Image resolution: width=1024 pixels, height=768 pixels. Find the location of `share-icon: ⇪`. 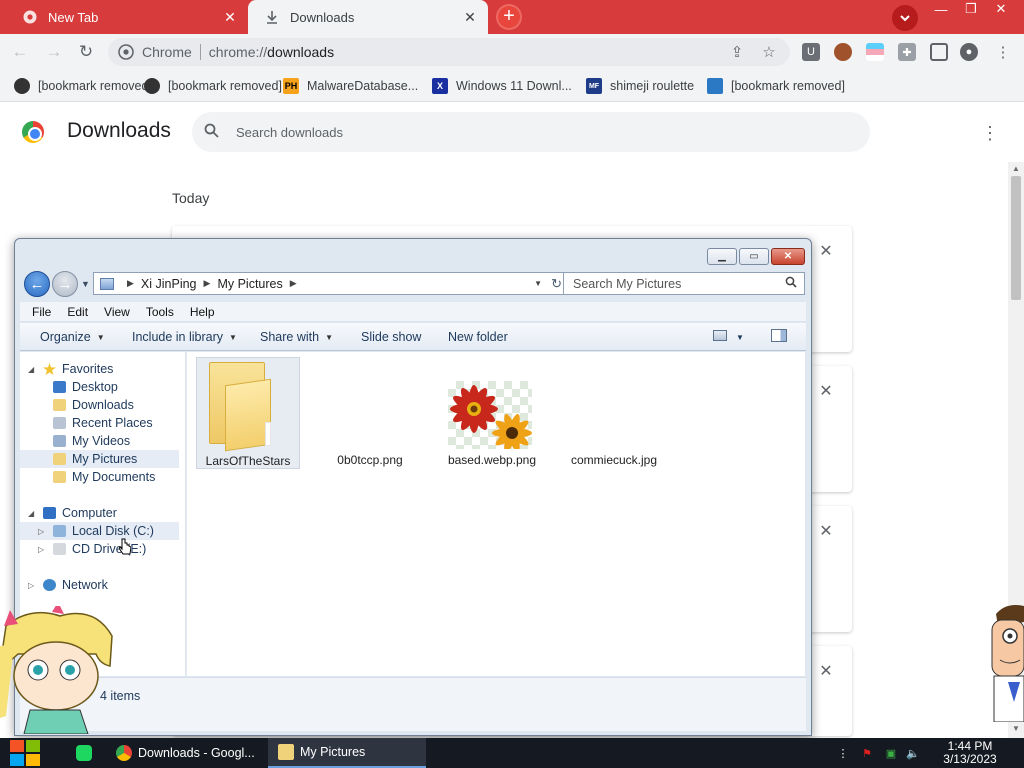

share-icon: ⇪ is located at coordinates (737, 52).